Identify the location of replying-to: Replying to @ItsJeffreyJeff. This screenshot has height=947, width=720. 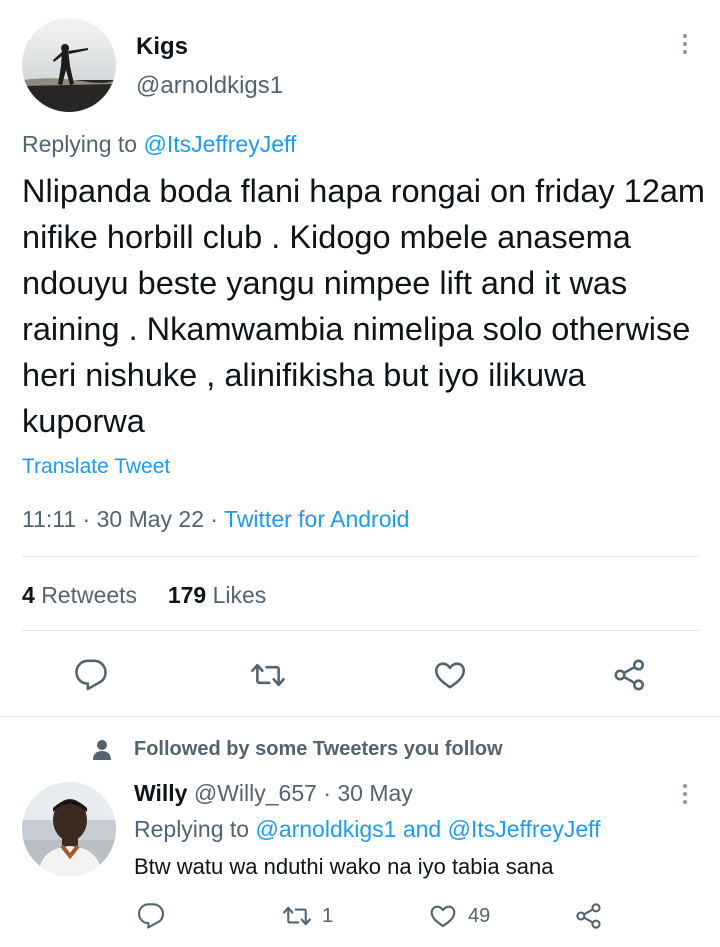
(159, 144).